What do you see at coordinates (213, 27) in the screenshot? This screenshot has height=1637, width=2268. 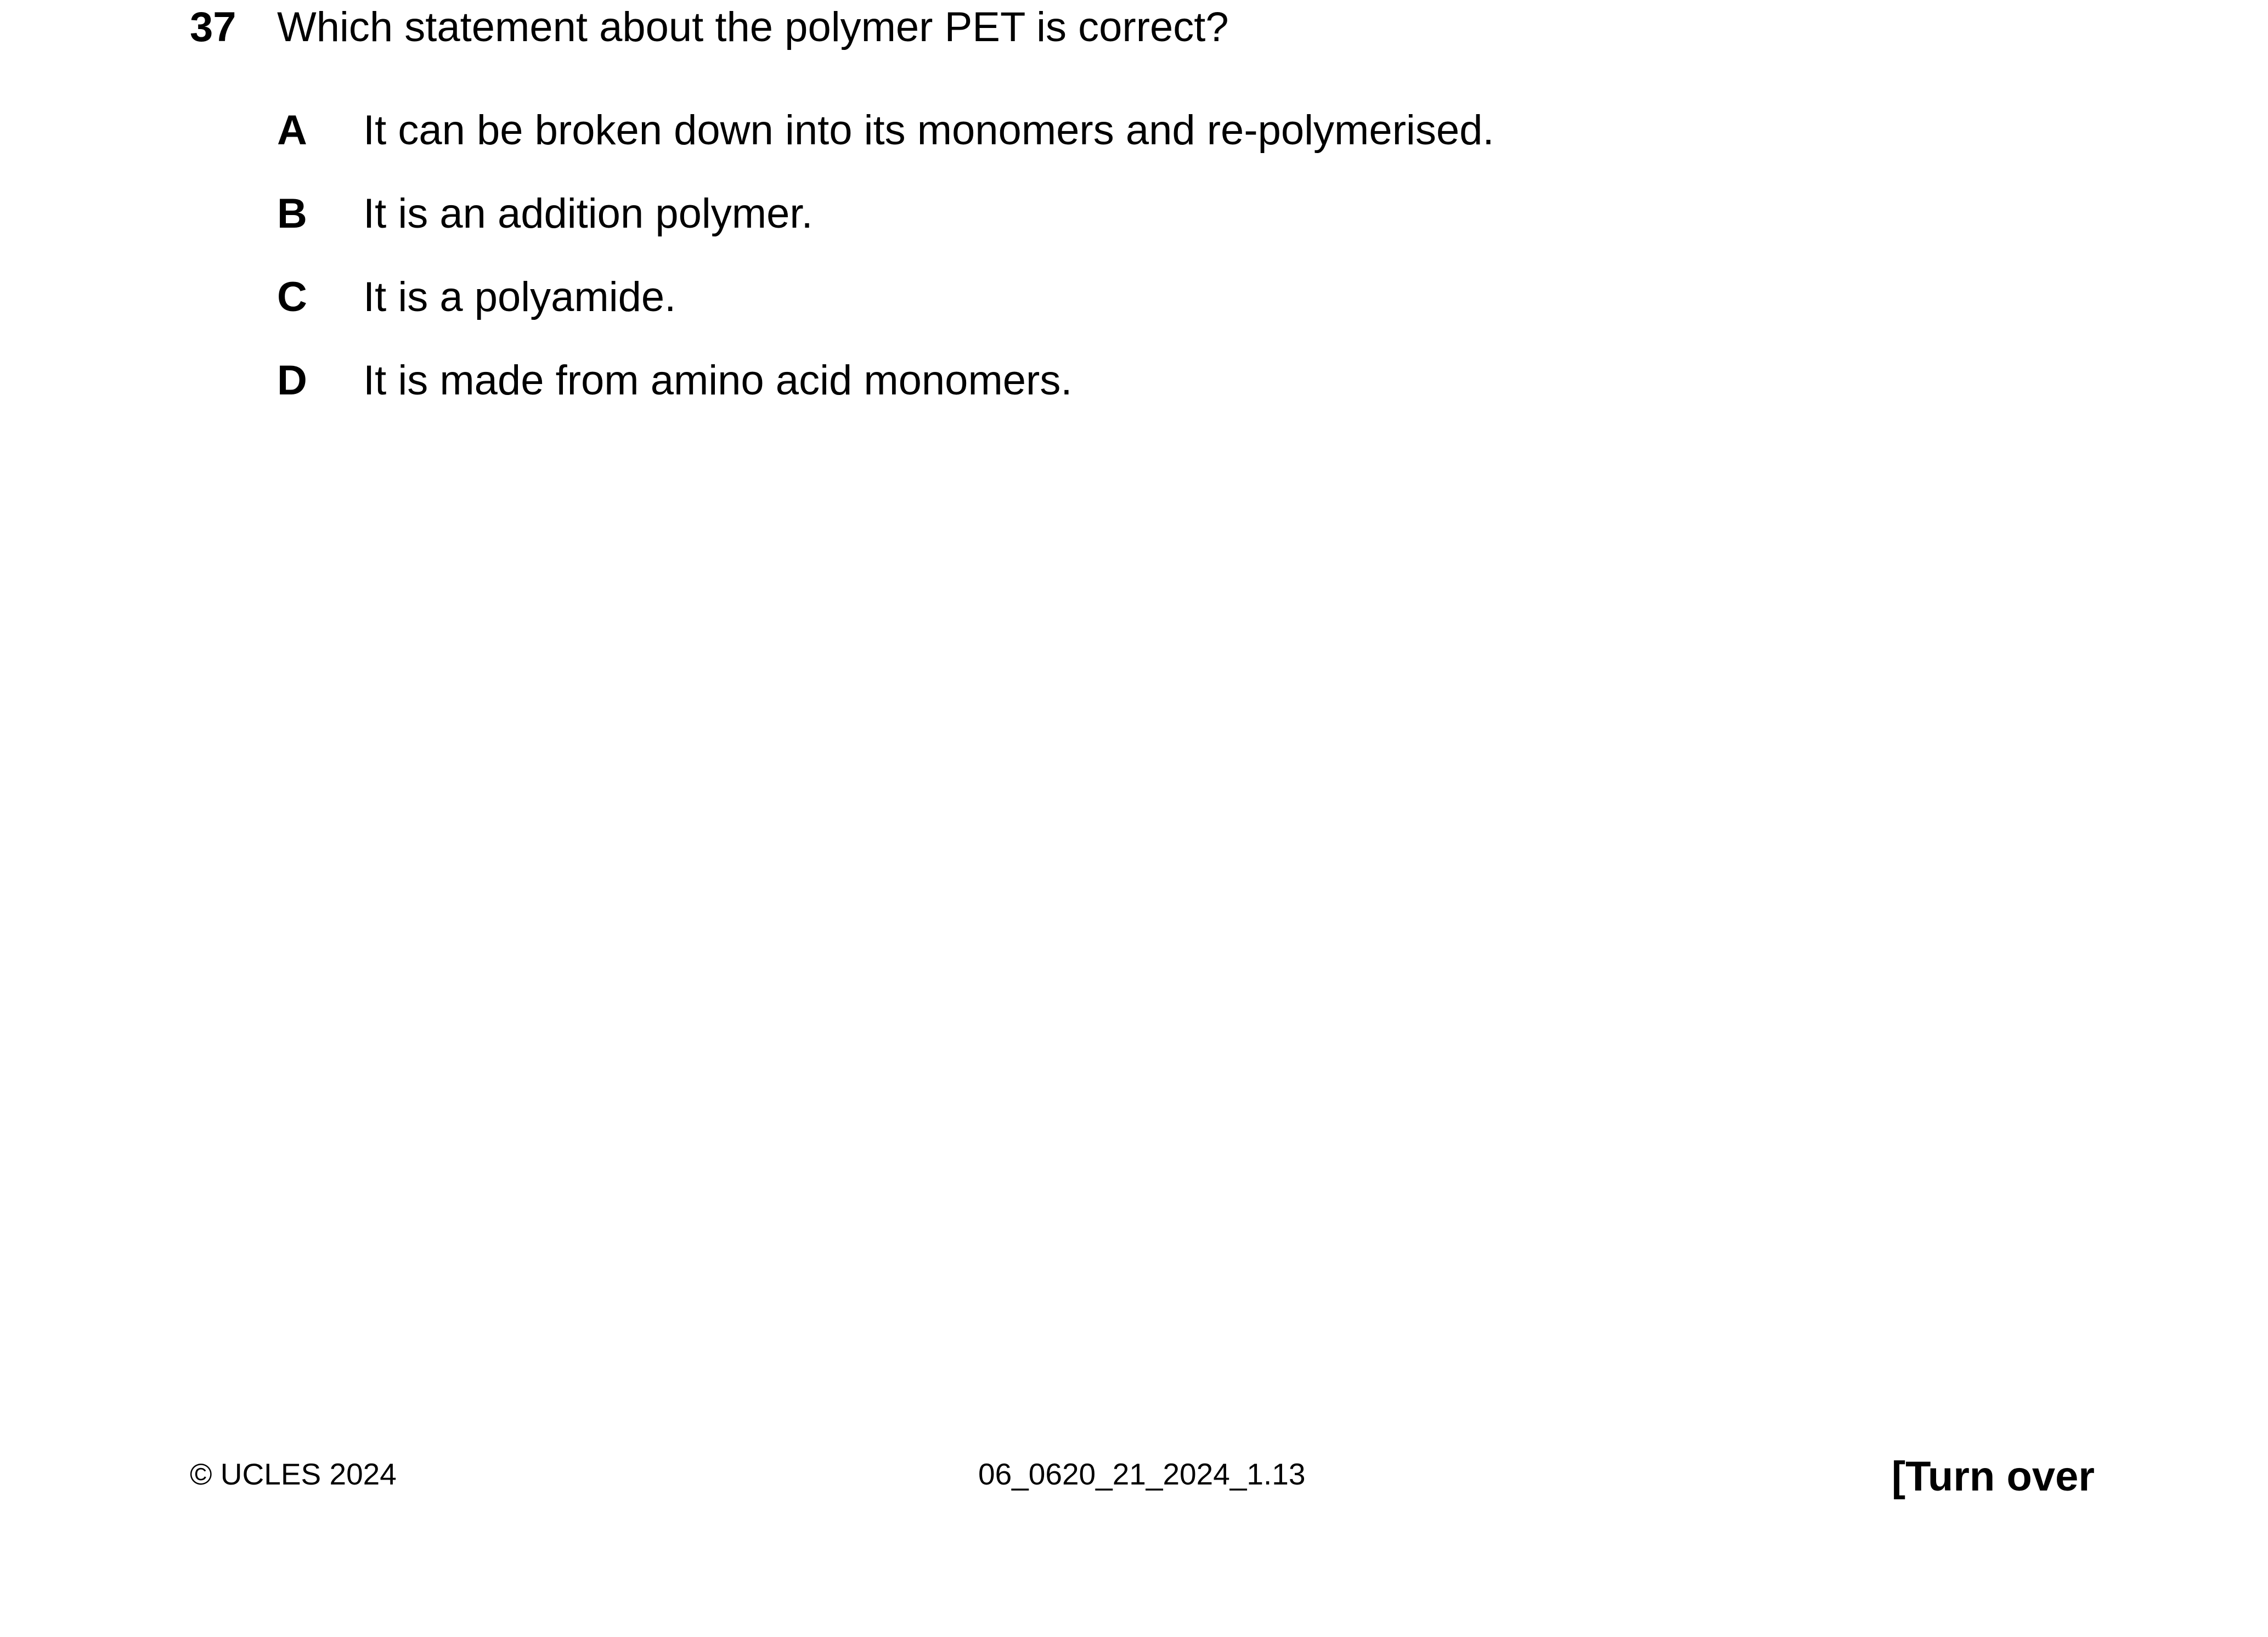 I see `question-number: 37` at bounding box center [213, 27].